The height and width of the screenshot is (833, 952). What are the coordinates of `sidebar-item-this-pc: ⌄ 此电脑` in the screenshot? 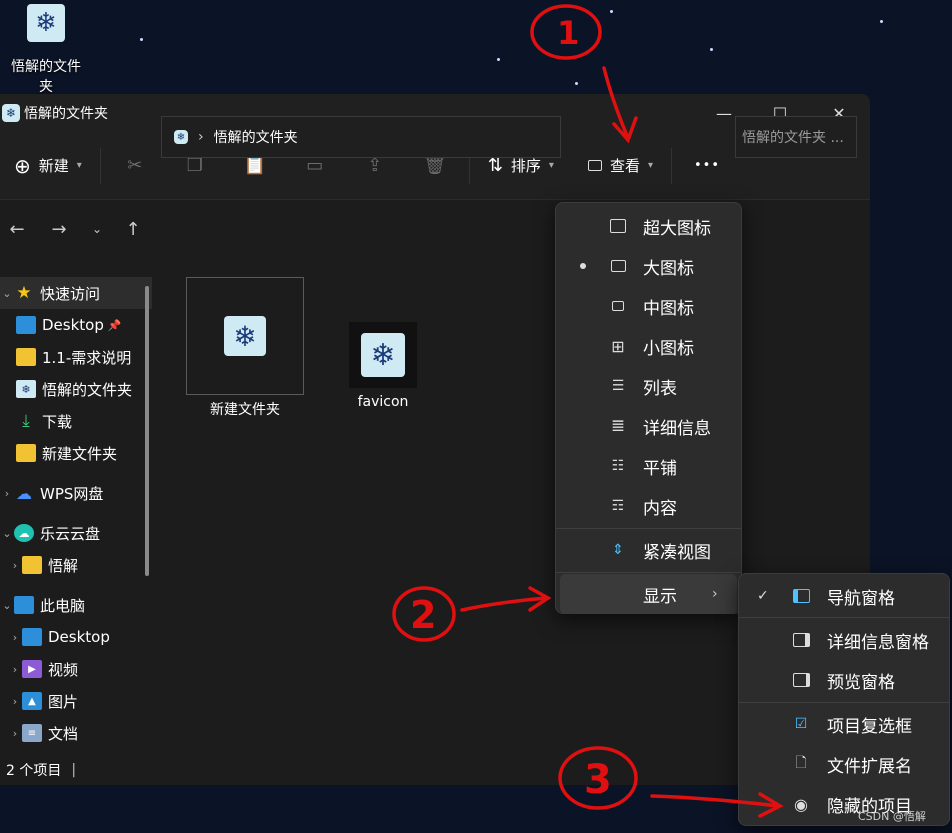 It's located at (76, 605).